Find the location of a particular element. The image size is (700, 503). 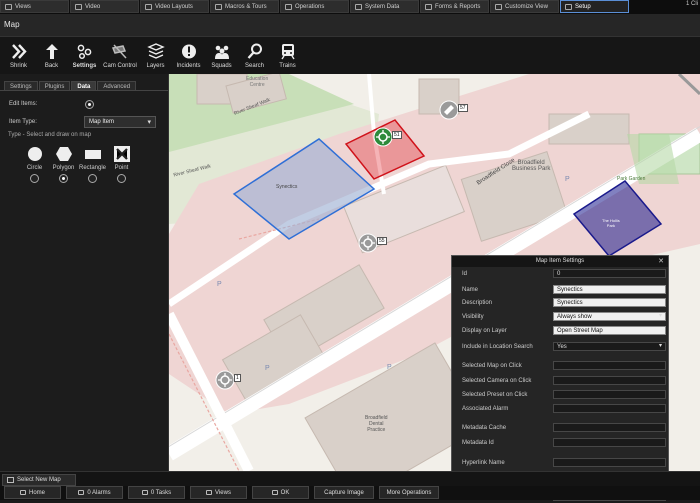

dialog-field-selected-preset-on-click: Selected Preset on Click is located at coordinates (561, 395).